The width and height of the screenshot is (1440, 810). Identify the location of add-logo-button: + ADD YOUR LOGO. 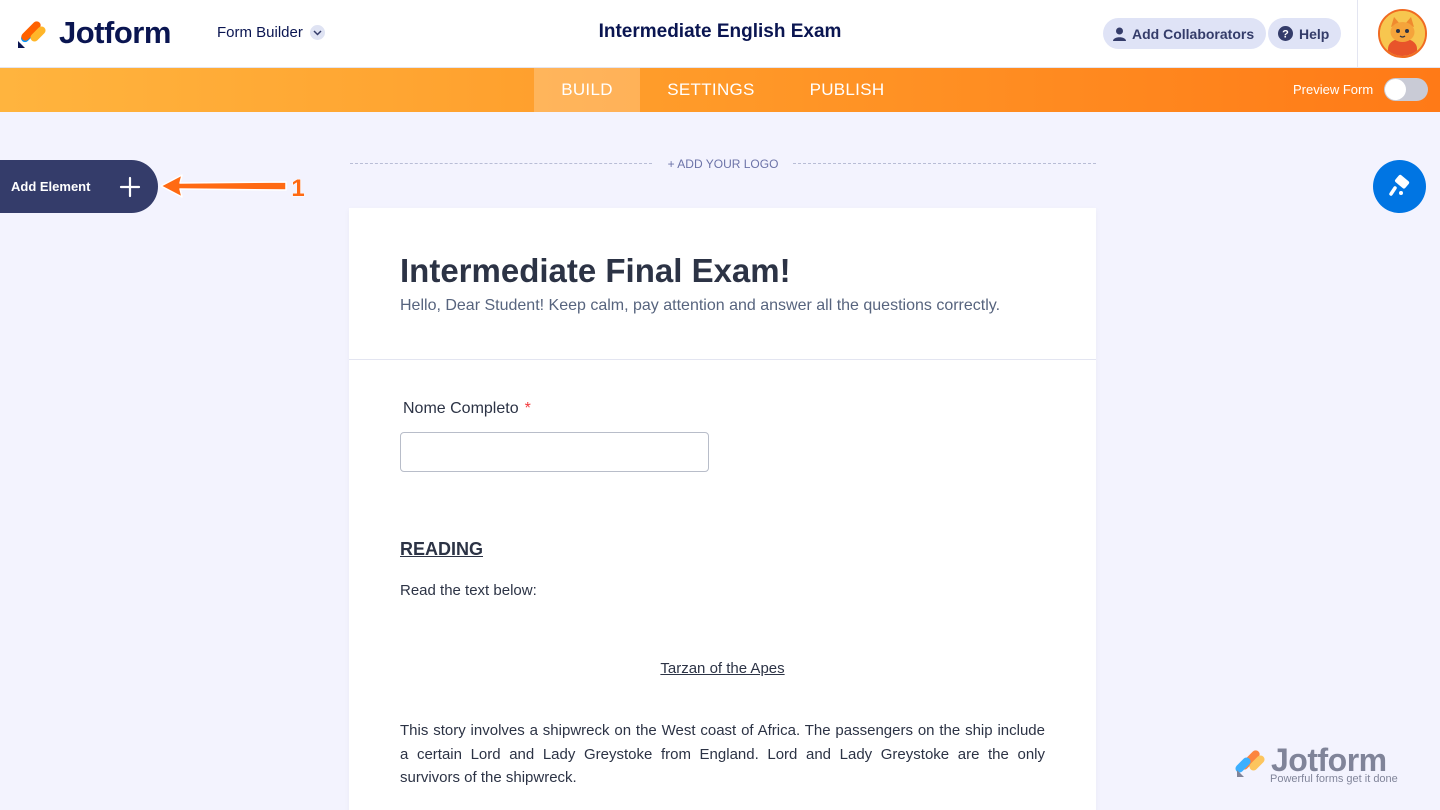
(723, 164).